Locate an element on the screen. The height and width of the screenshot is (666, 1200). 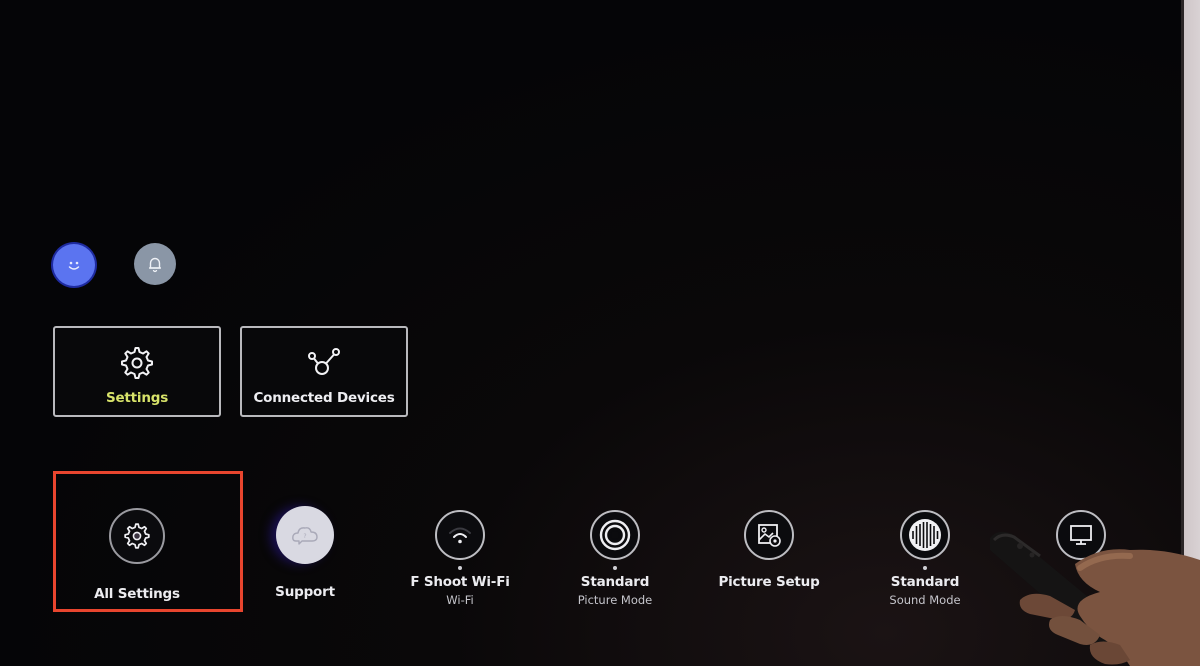
wifi-item: F Shoot Wi-Fi Wi-Fi is located at coordinates (460, 558).